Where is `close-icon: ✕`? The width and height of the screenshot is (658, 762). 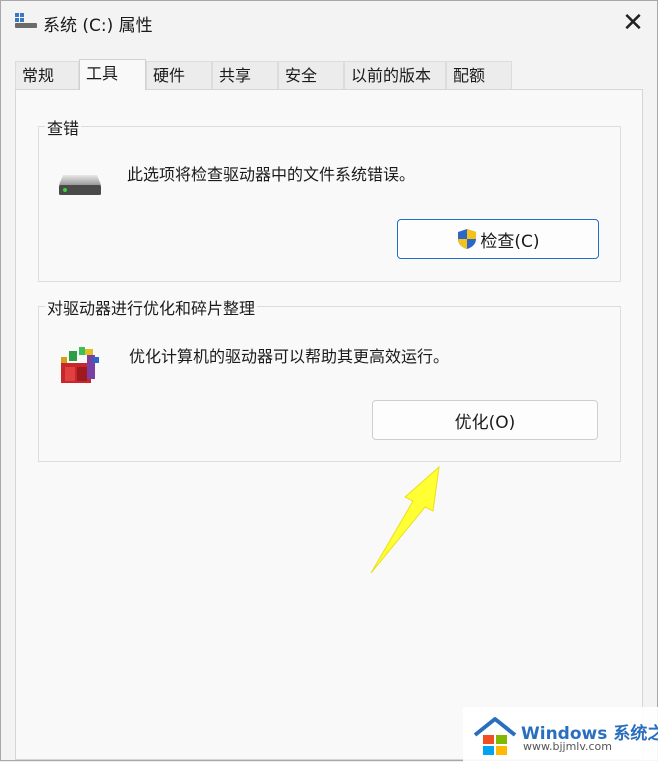
close-icon: ✕ is located at coordinates (633, 23).